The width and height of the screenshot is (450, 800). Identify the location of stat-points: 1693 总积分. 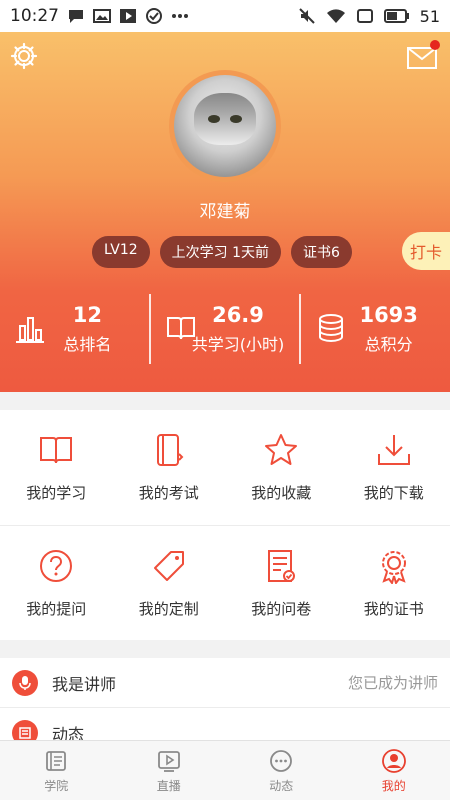
(374, 329).